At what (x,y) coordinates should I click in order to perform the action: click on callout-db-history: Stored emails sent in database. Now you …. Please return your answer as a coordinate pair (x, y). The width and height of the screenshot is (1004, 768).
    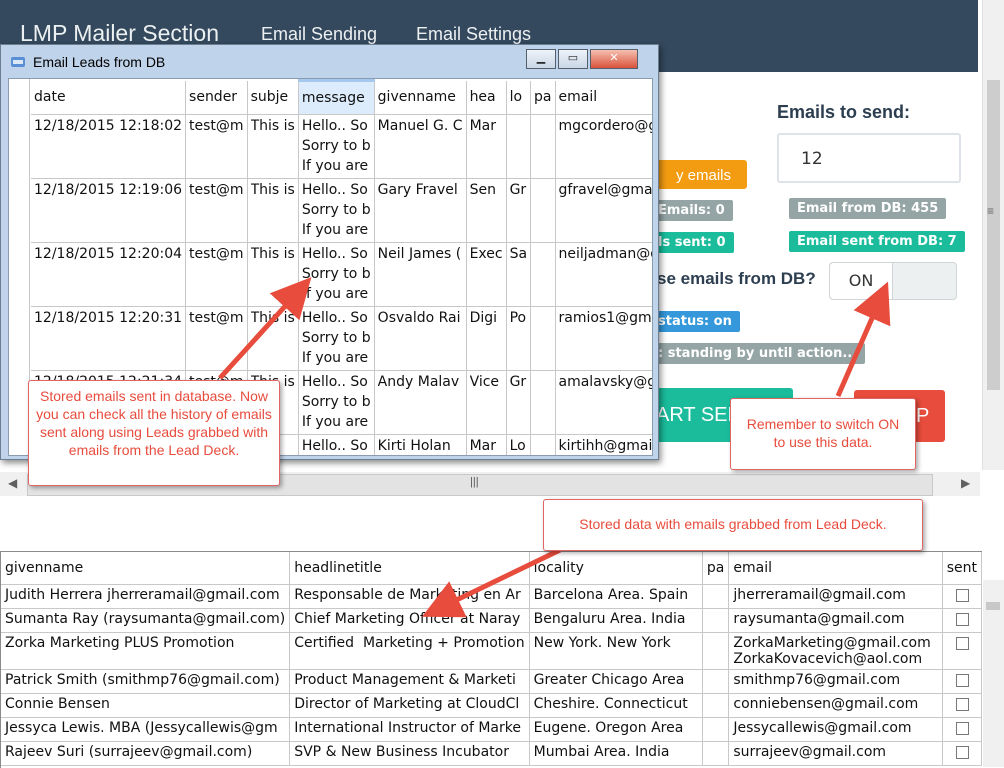
    Looking at the image, I should click on (154, 433).